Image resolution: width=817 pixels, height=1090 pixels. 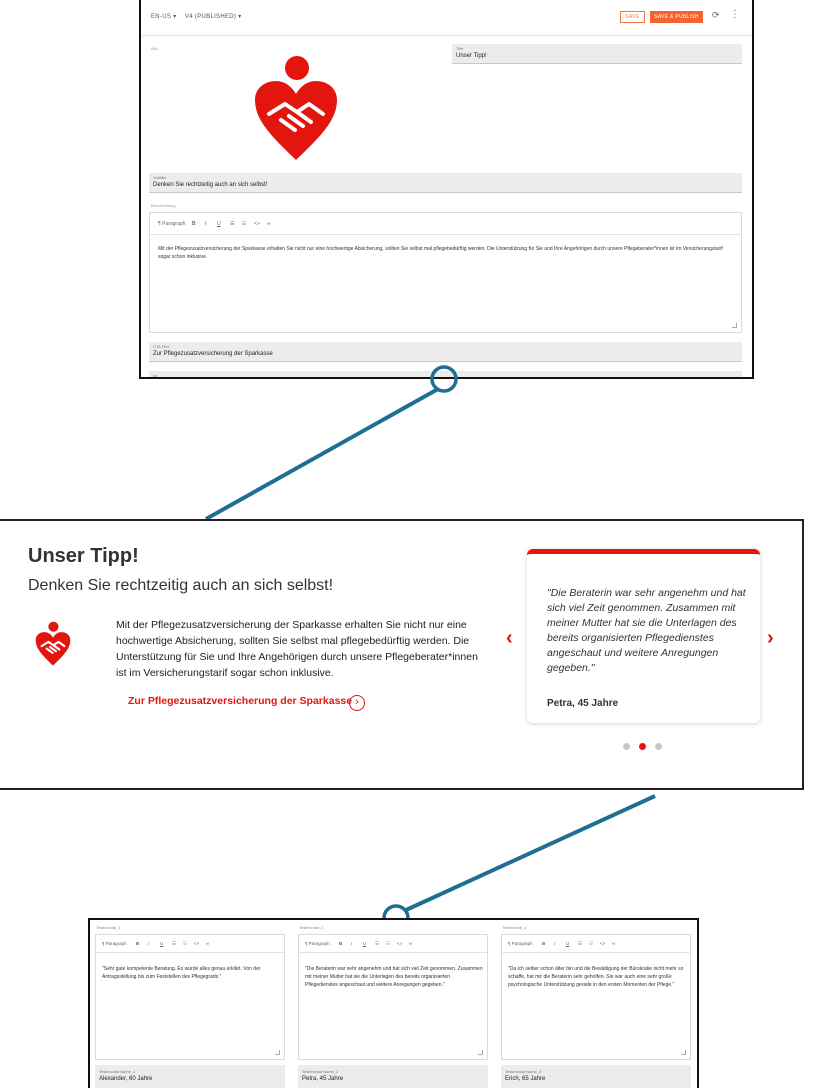 I want to click on testimonial-label: Testimonial_1, so click(x=108, y=927).